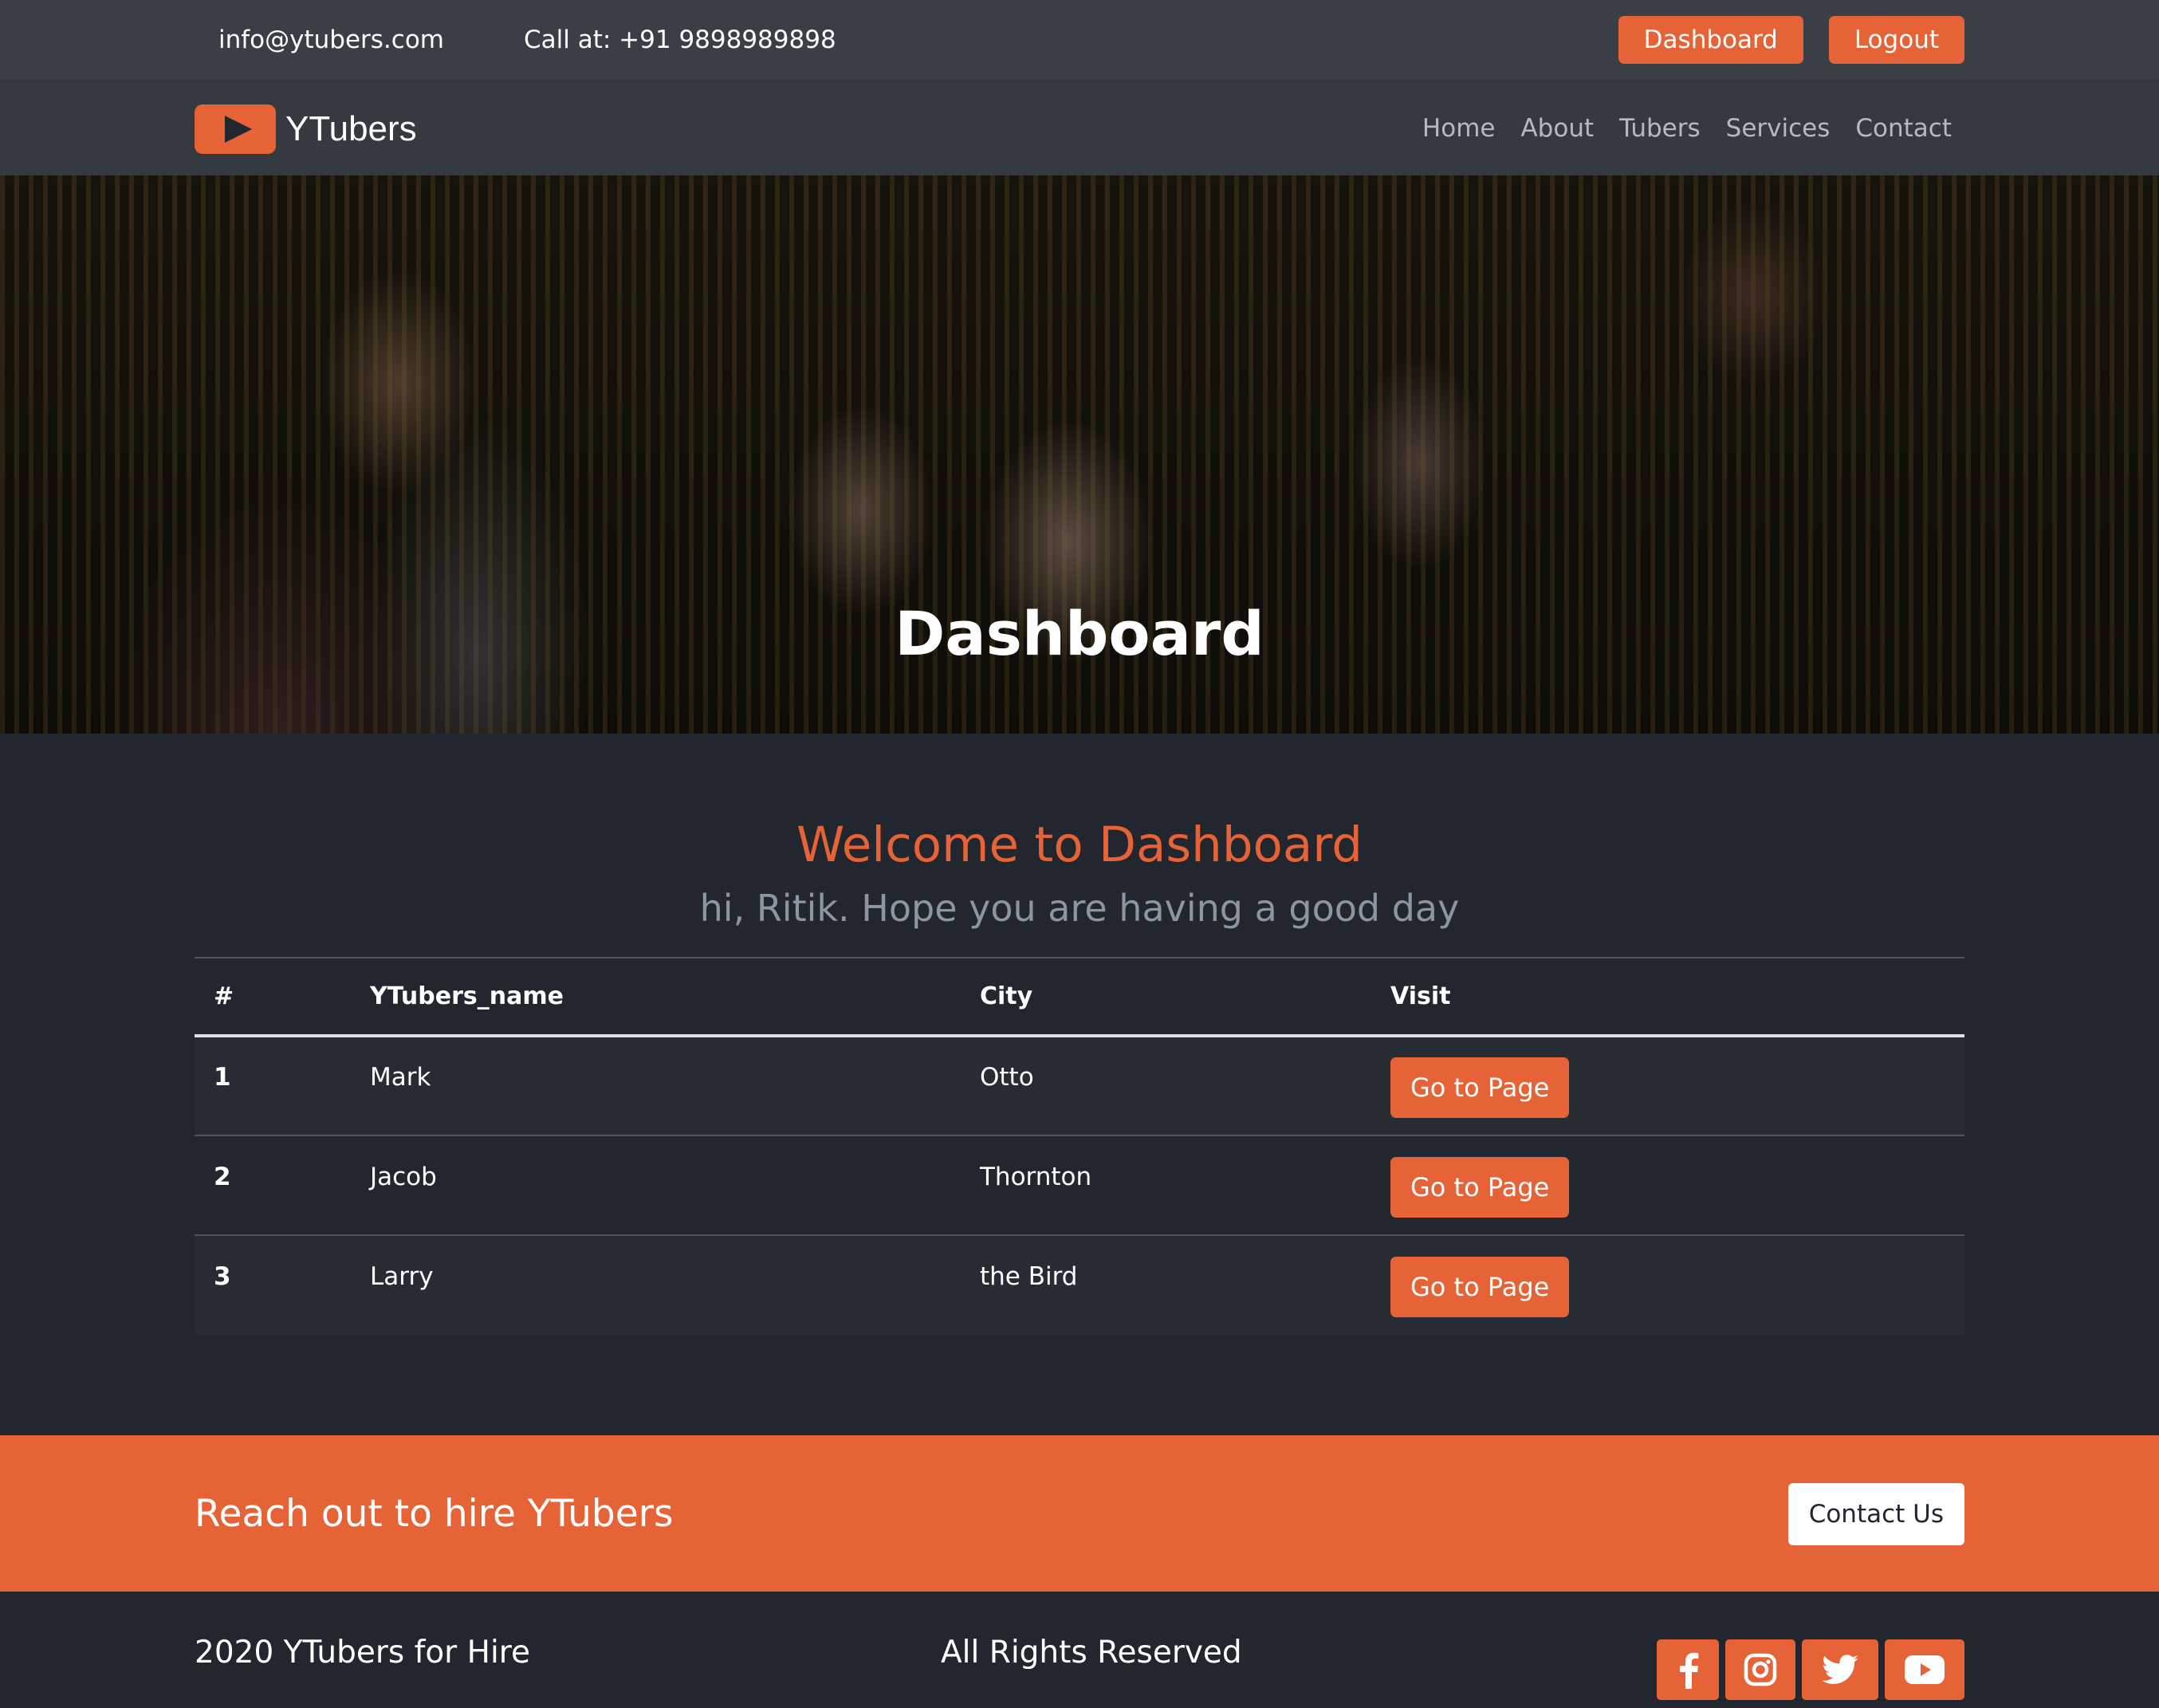 The width and height of the screenshot is (2159, 1708). What do you see at coordinates (1185, 1086) in the screenshot?
I see `row-city: Otto` at bounding box center [1185, 1086].